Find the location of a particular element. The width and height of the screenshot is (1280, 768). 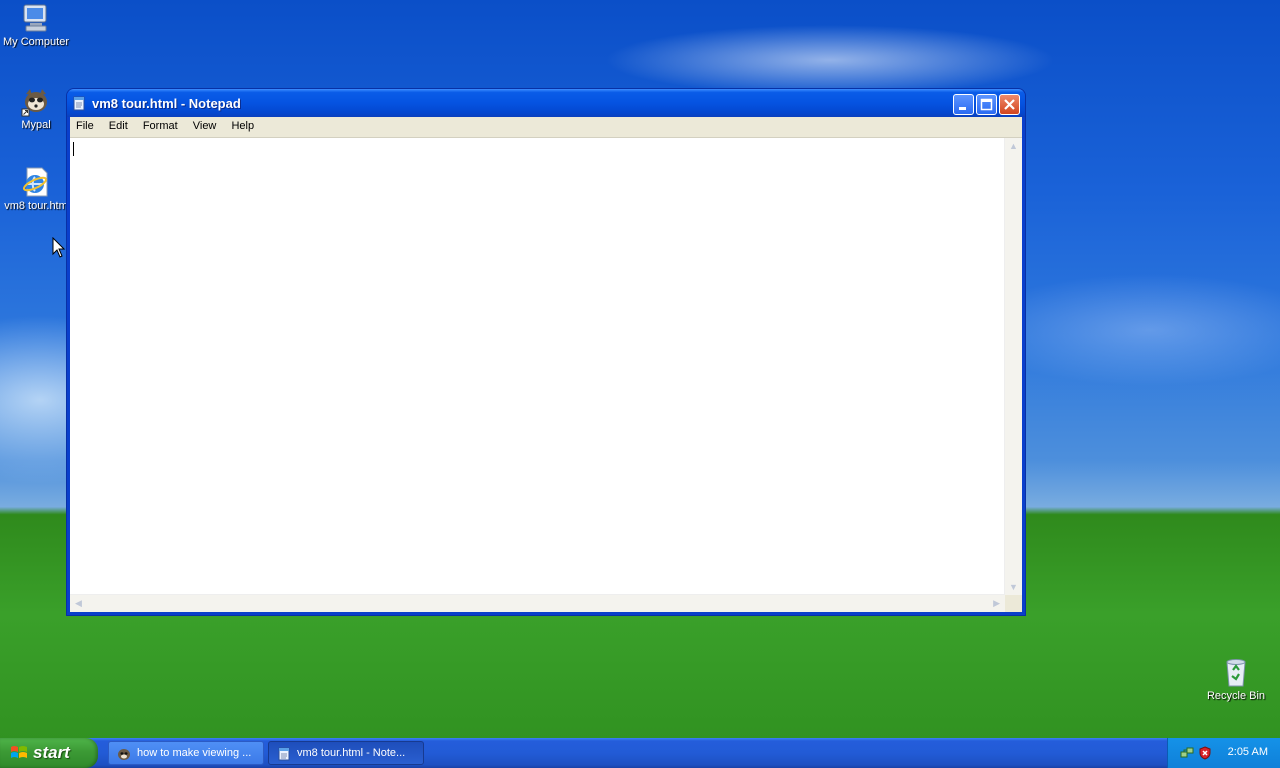

scroll-left-icon: ◀ is located at coordinates (78, 603).